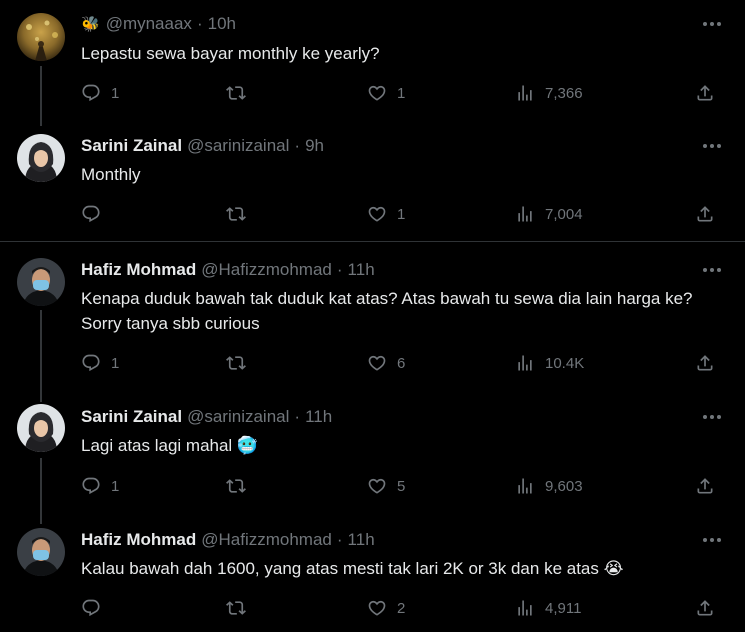 The width and height of the screenshot is (745, 632). I want to click on views-button: 4,911, so click(548, 608).